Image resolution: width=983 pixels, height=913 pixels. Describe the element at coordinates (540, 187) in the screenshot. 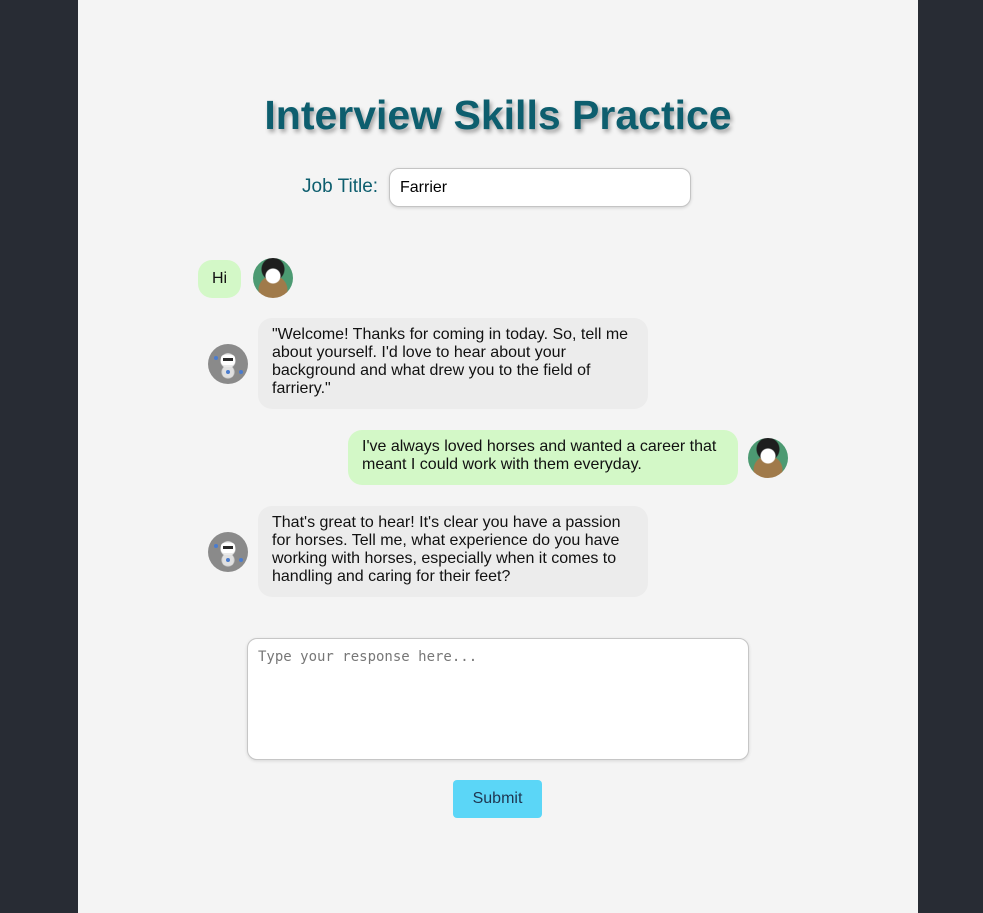

I see `job-title-input` at that location.